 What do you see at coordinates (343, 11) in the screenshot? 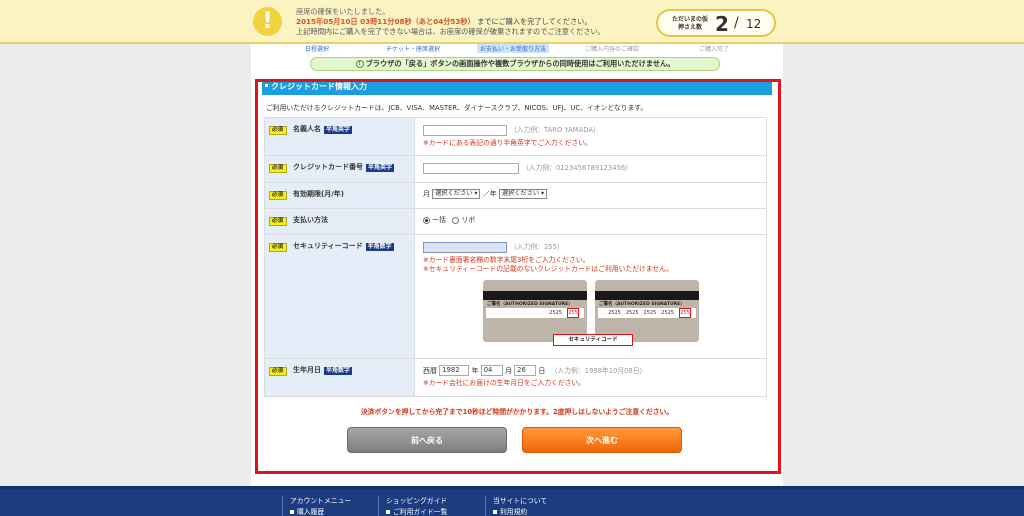
I see `notice-line-1: 座席の確保をいたしました。` at bounding box center [343, 11].